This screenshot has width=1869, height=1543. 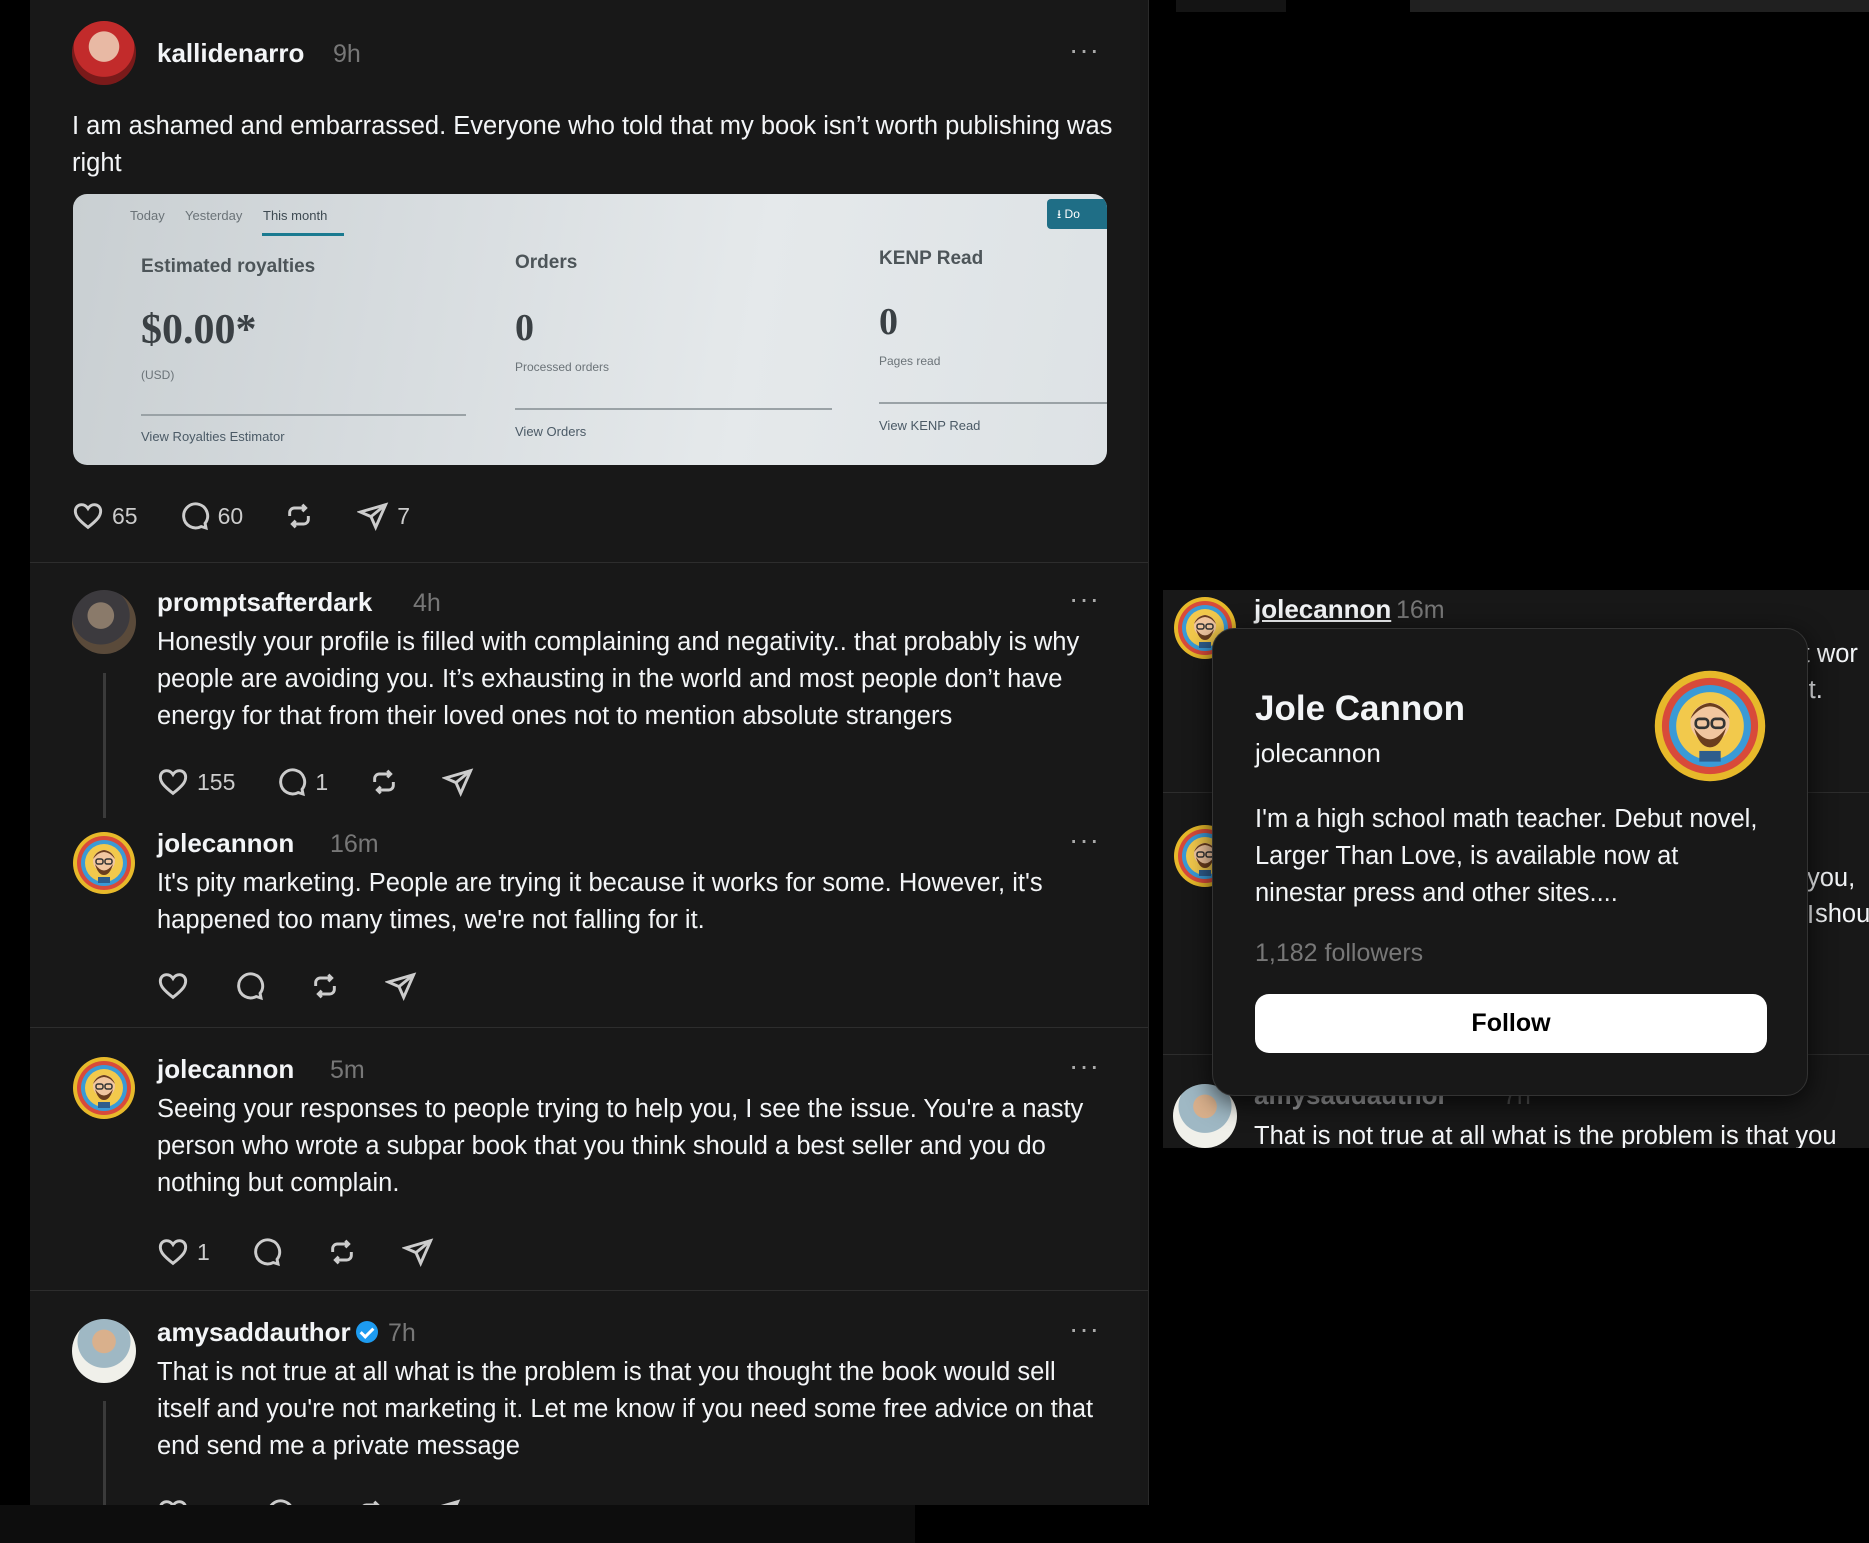 What do you see at coordinates (303, 234) in the screenshot?
I see `image-tab-underline` at bounding box center [303, 234].